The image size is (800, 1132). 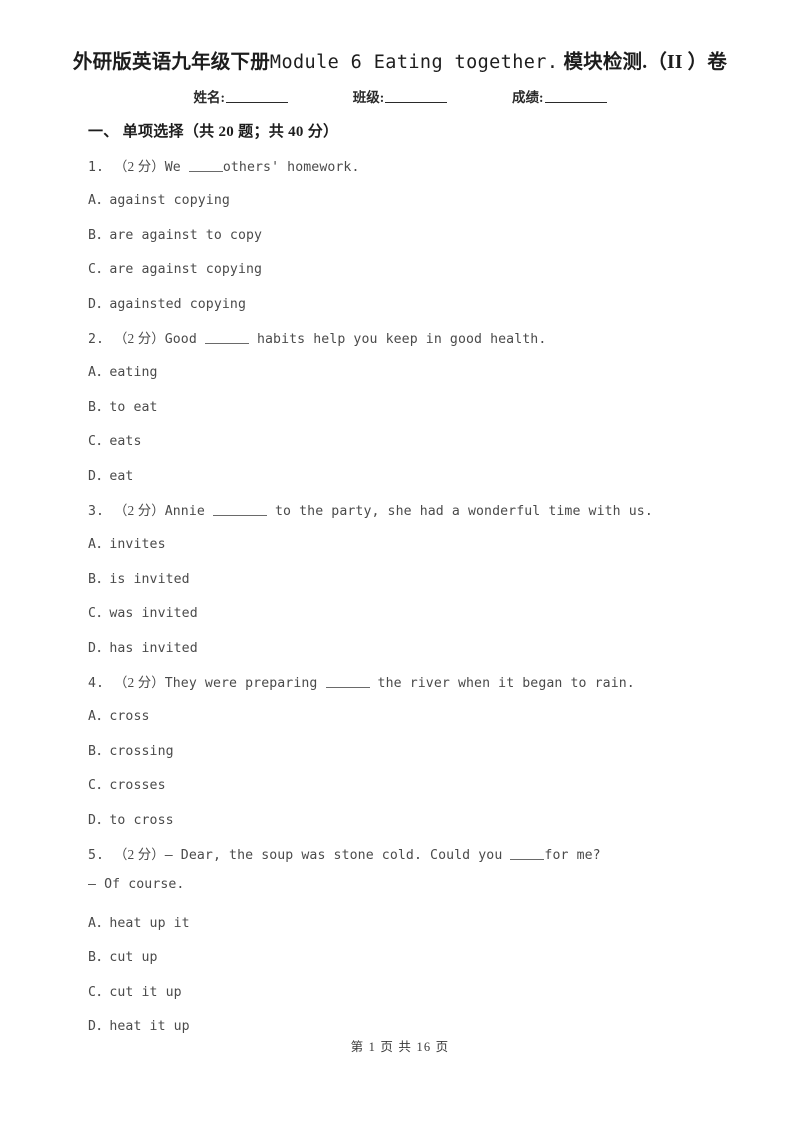 I want to click on question-text-before-blank: They were preparing, so click(x=245, y=683).